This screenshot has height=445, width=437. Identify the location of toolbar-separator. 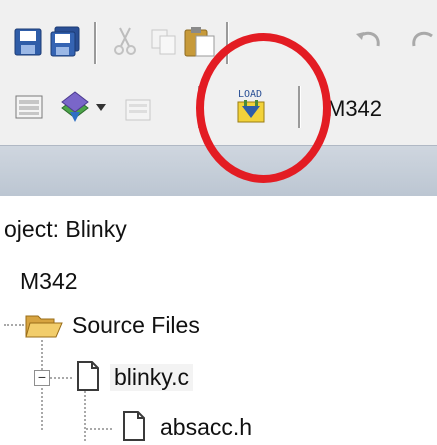
(95, 43).